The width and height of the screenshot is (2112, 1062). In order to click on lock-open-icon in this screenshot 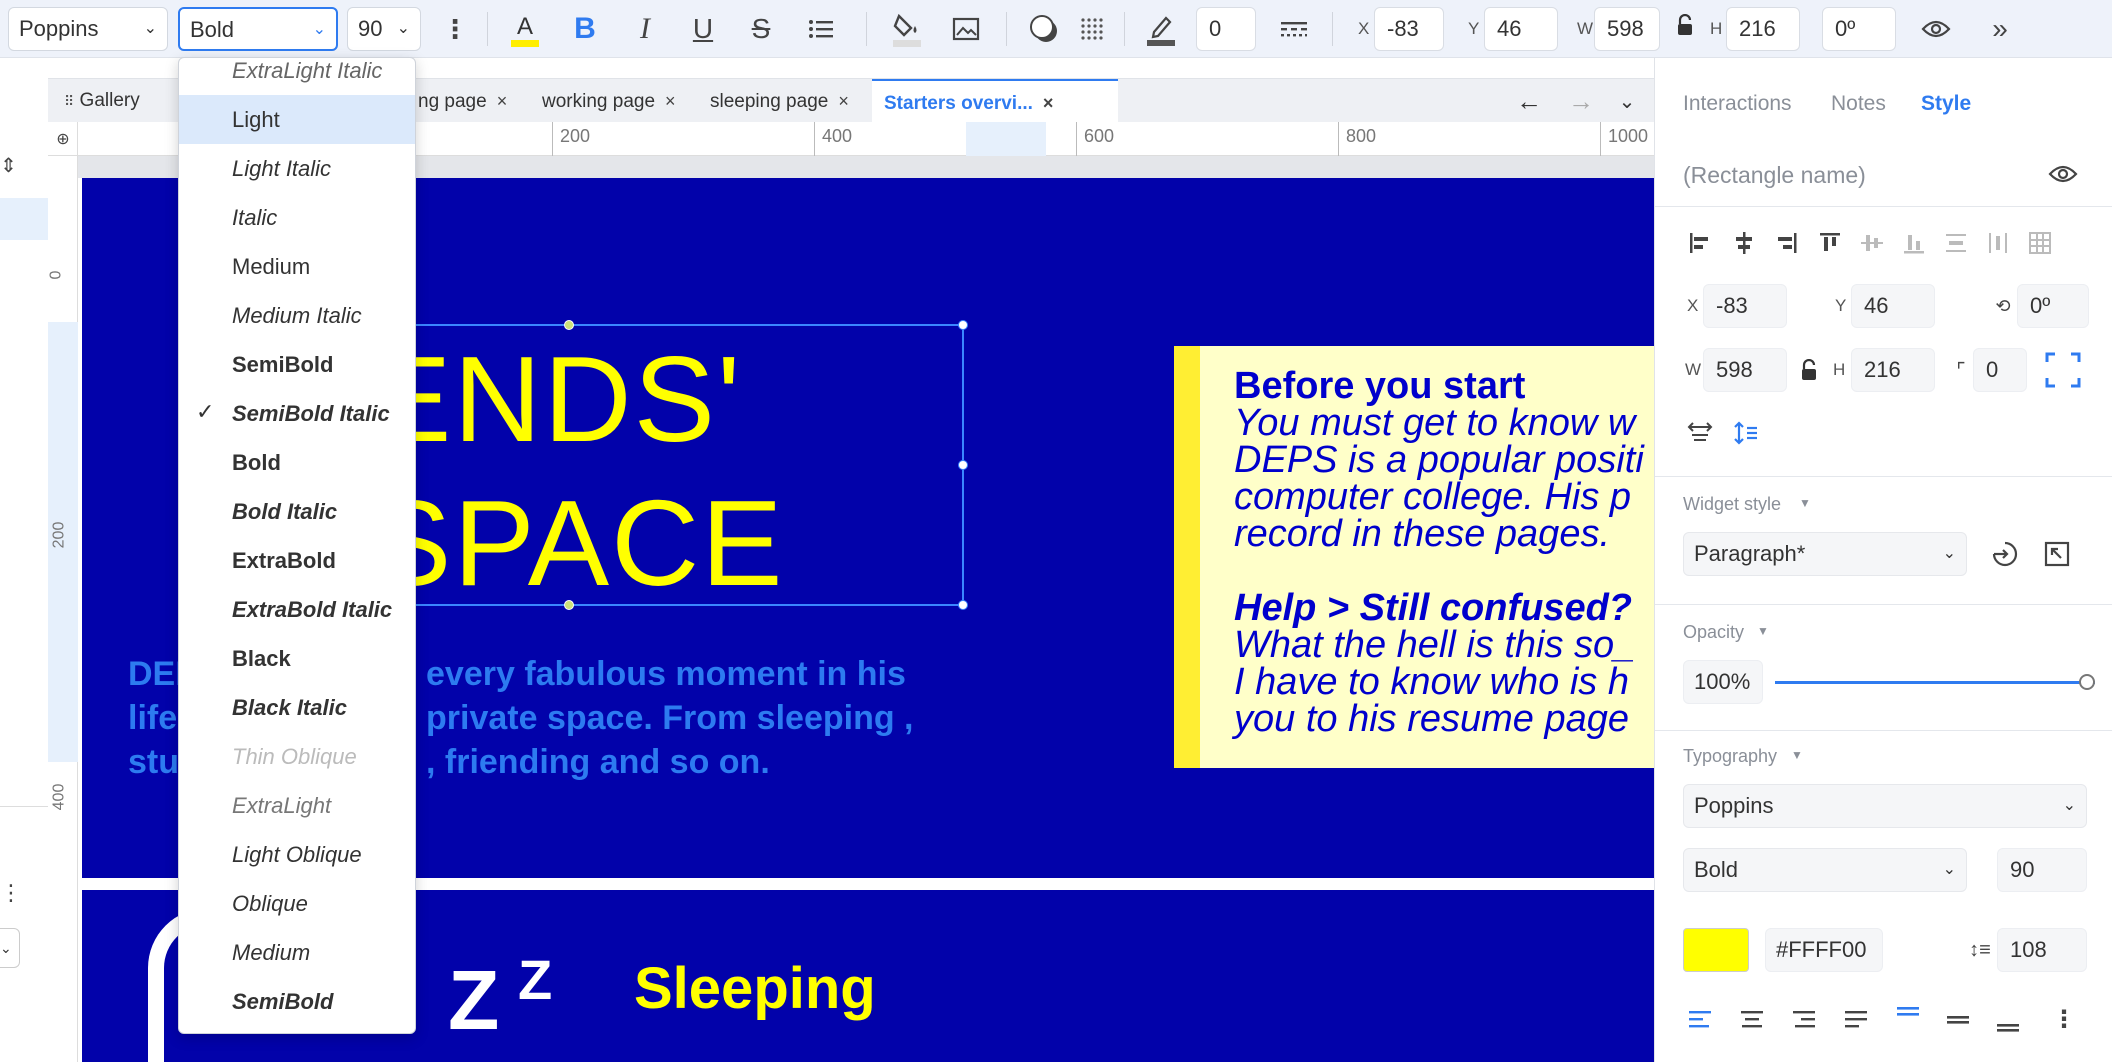, I will do `click(1809, 370)`.